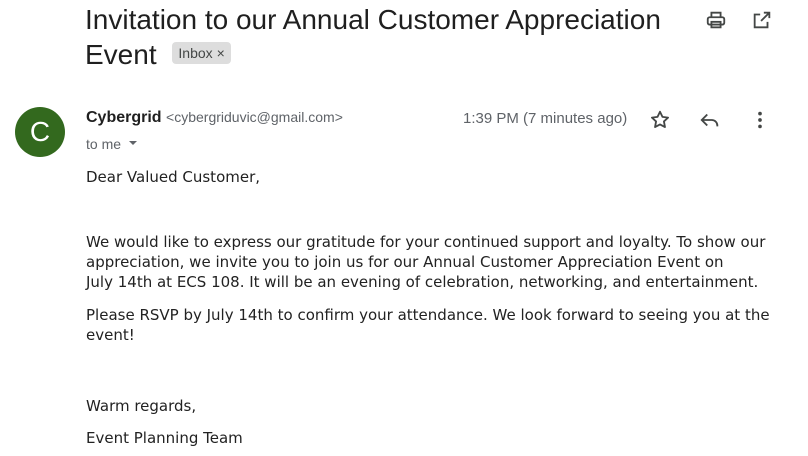  I want to click on inbox-label-chip: Inbox ×, so click(201, 52).